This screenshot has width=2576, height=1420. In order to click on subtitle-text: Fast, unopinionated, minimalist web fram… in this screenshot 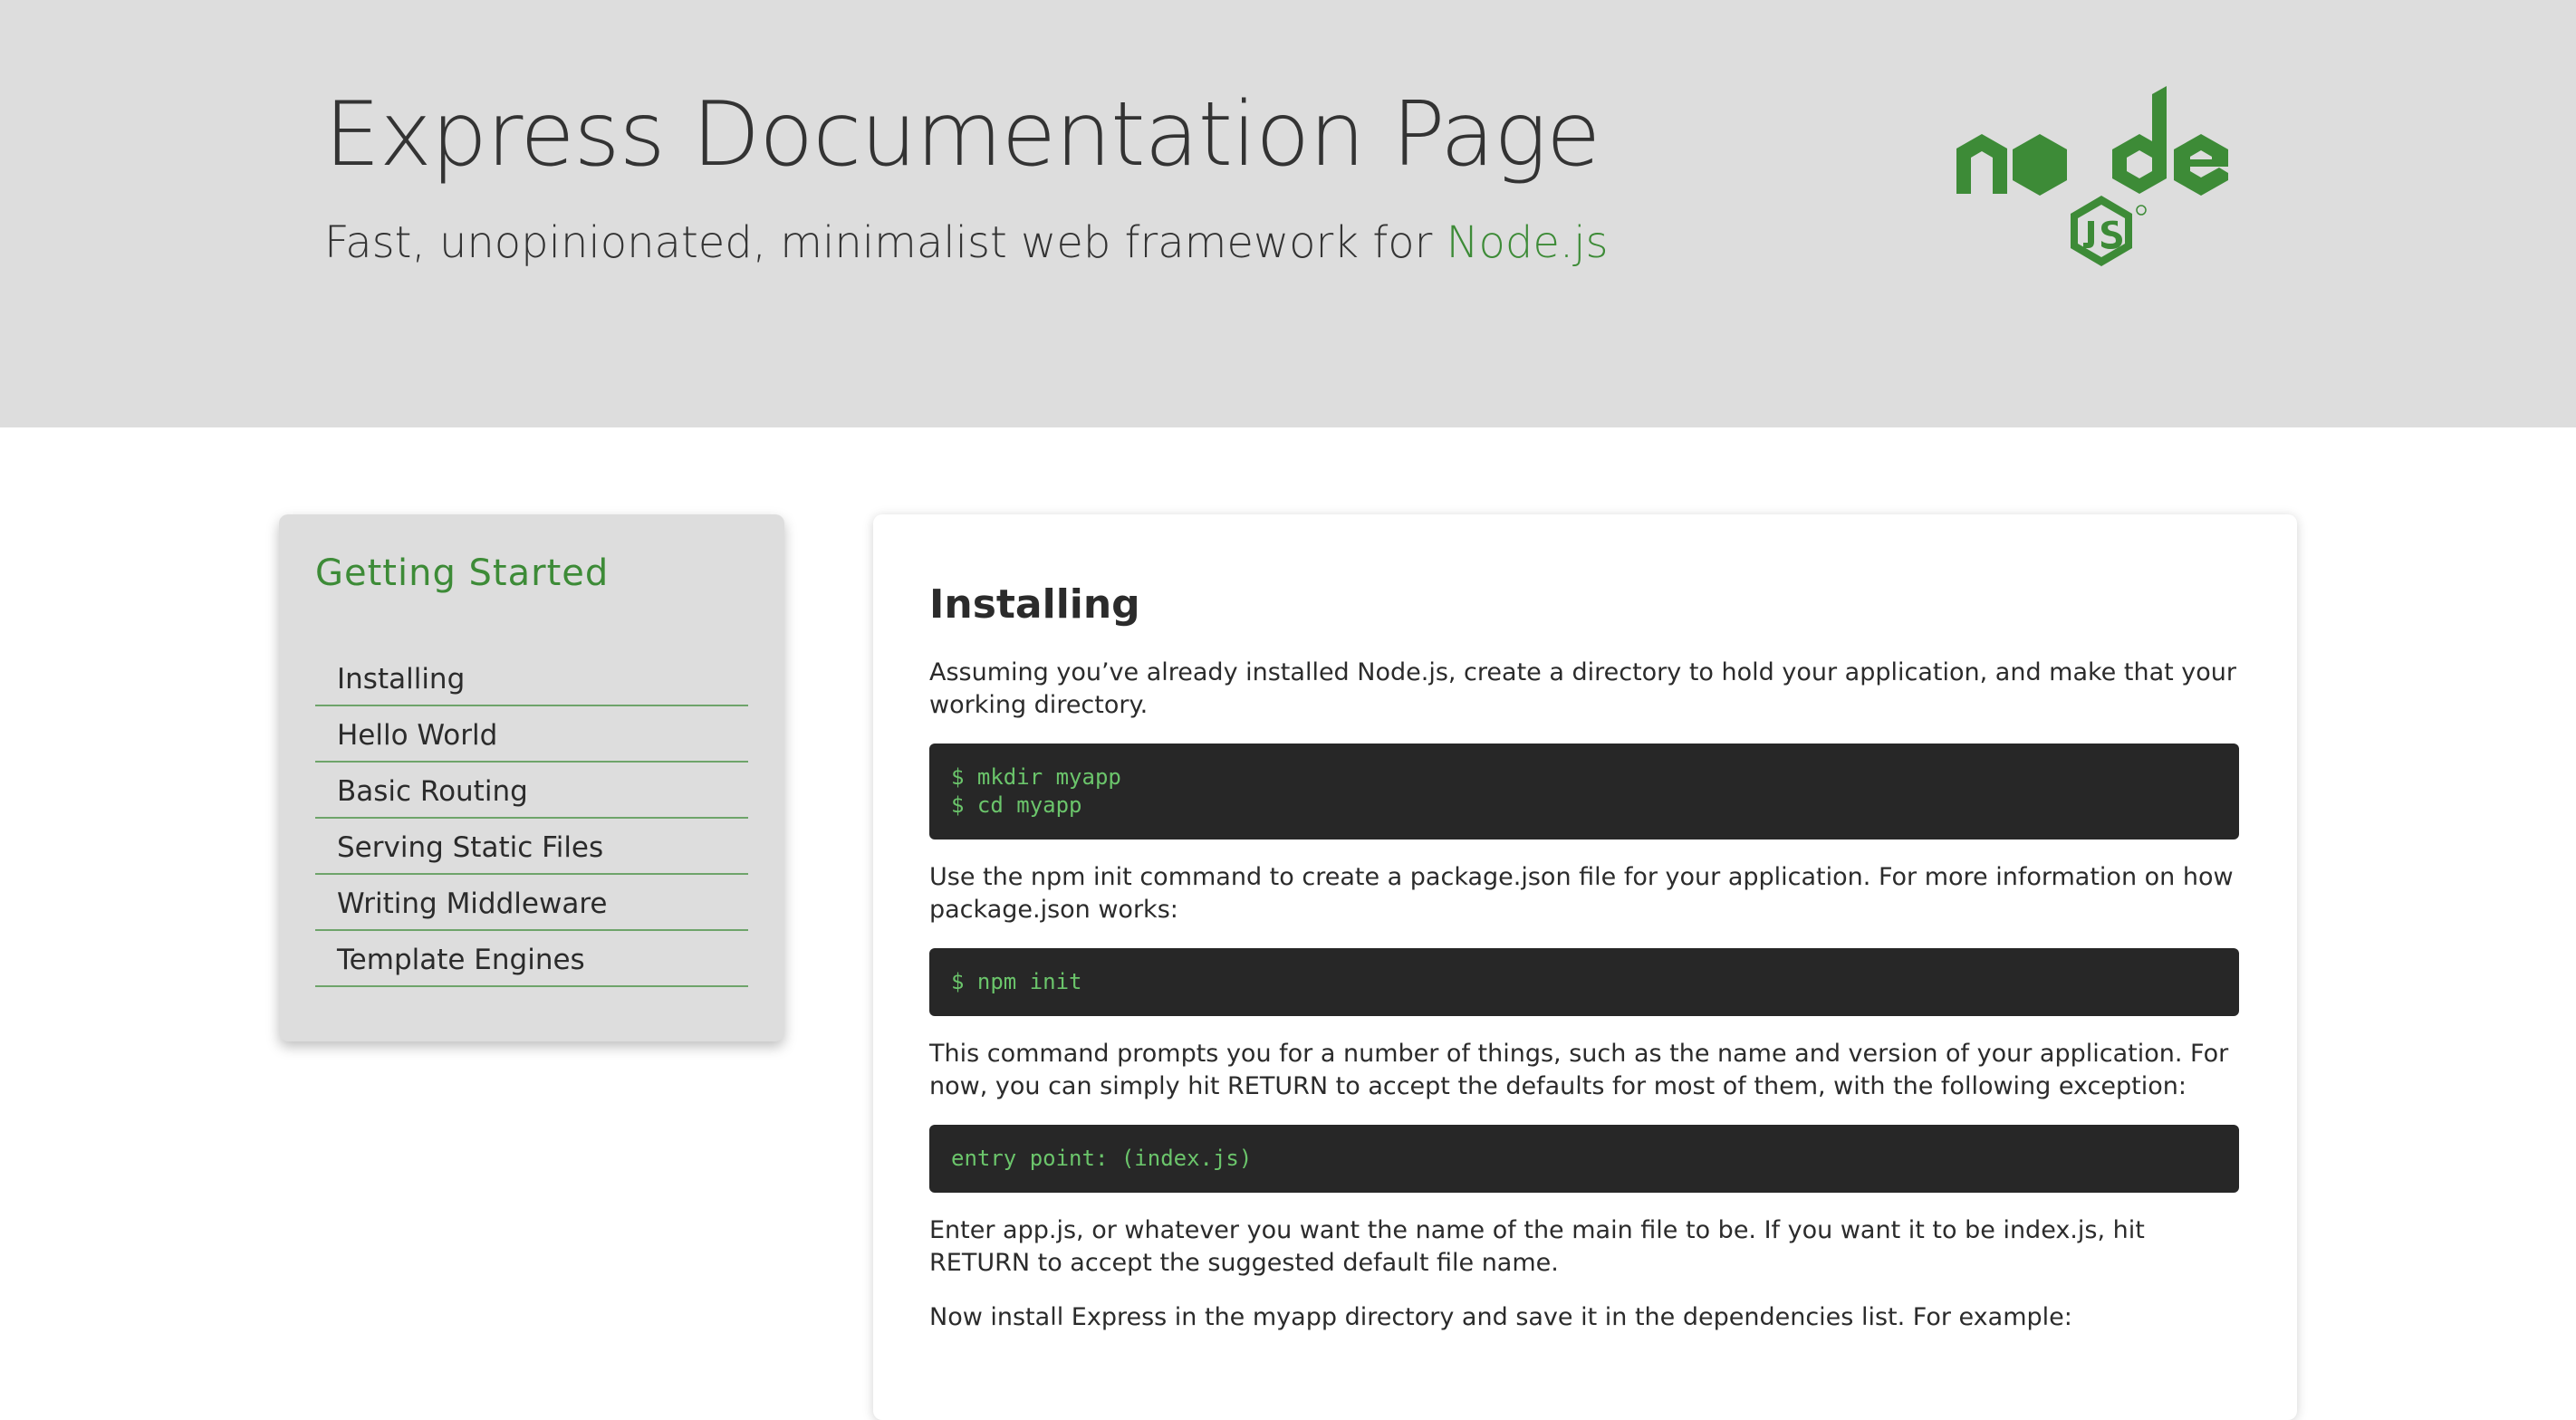, I will do `click(885, 243)`.